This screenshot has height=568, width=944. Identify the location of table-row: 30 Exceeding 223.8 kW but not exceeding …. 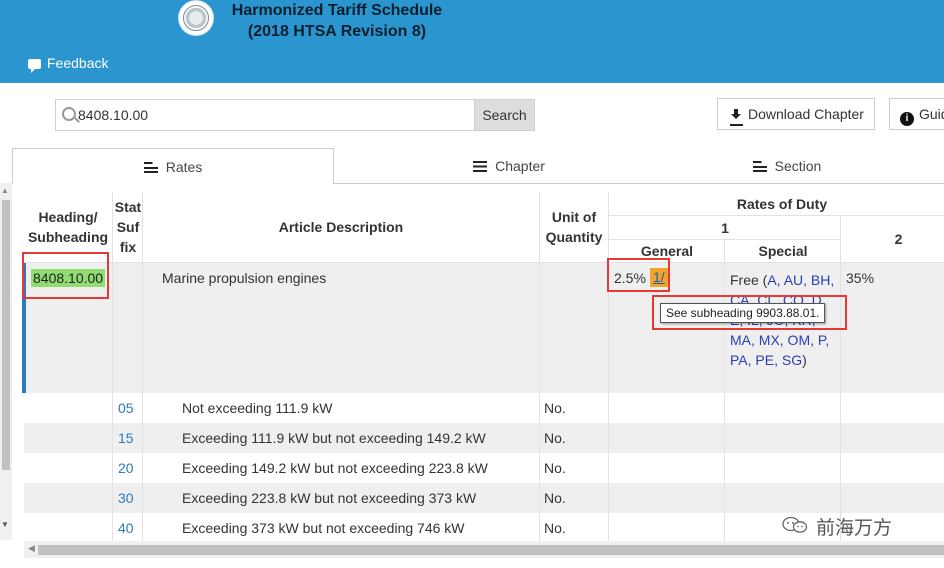
(484, 498).